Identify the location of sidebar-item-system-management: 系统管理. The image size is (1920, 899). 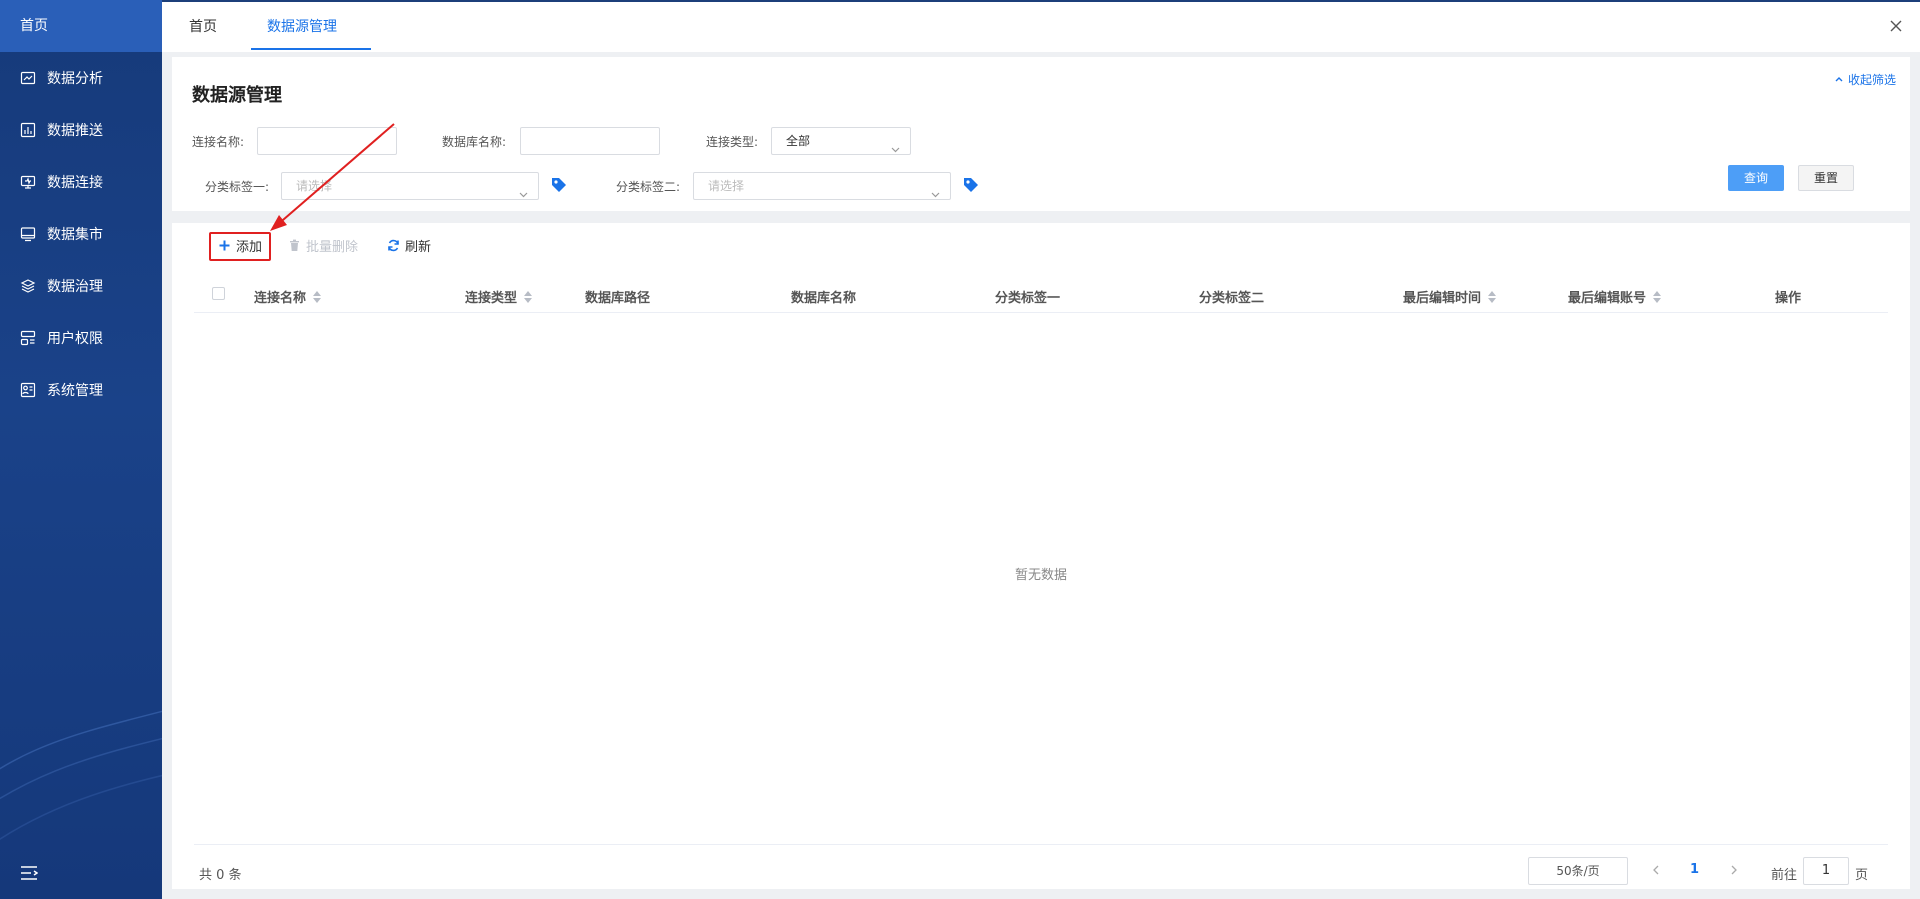
(81, 390).